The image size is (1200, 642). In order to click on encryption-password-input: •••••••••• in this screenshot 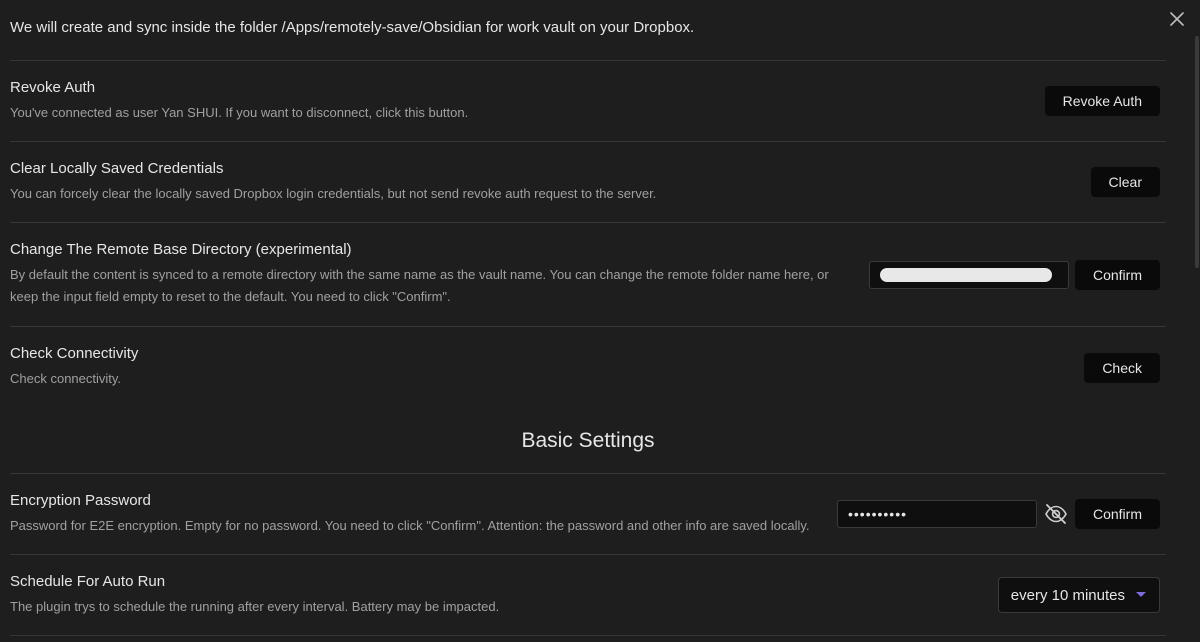, I will do `click(936, 514)`.